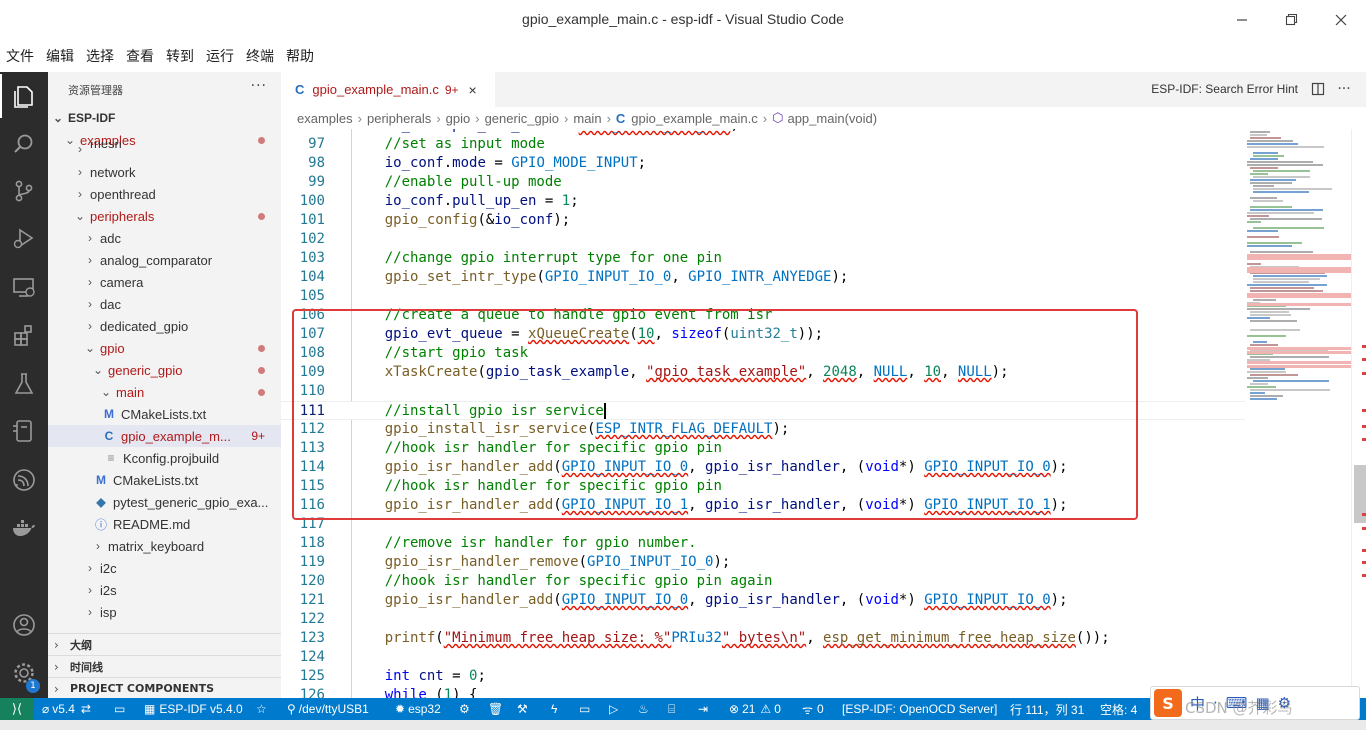  I want to click on flash-icon: ϟ, so click(554, 709).